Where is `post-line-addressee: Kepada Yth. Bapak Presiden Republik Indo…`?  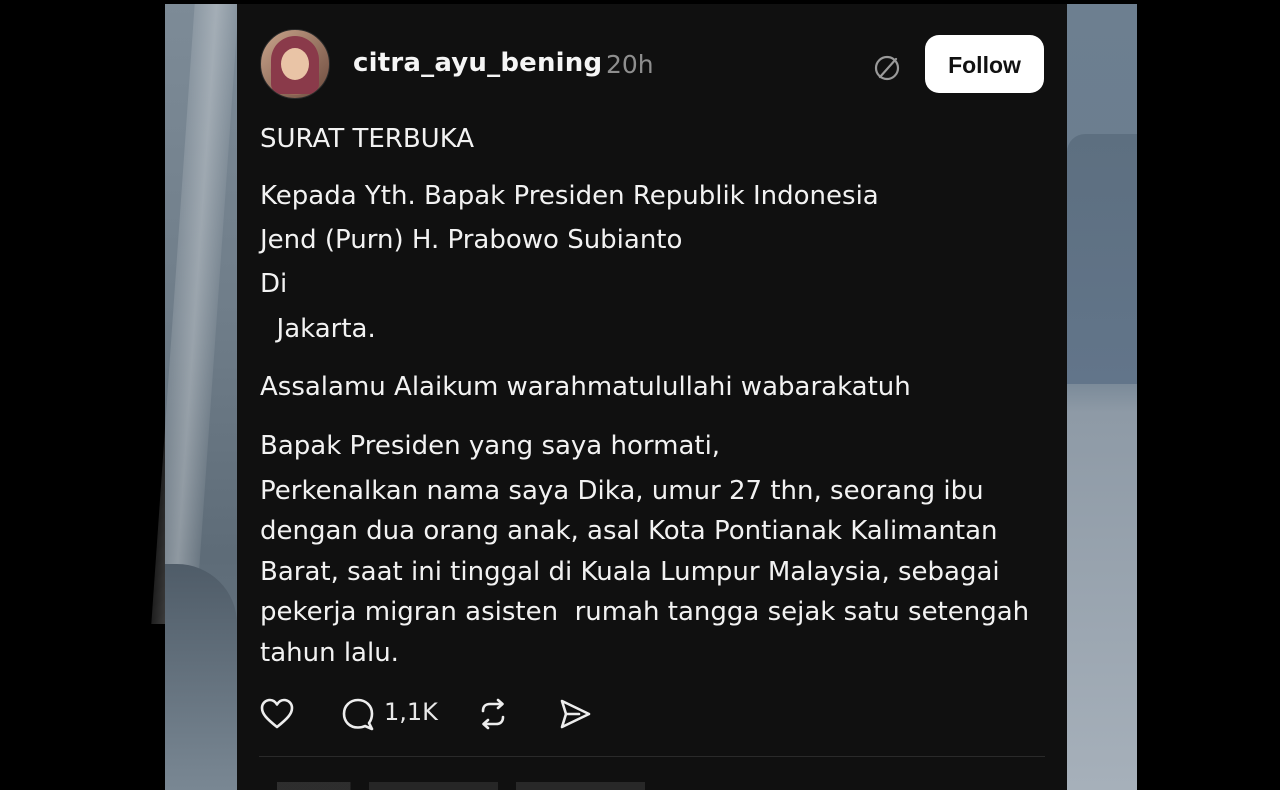
post-line-addressee: Kepada Yth. Bapak Presiden Republik Indo… is located at coordinates (569, 196).